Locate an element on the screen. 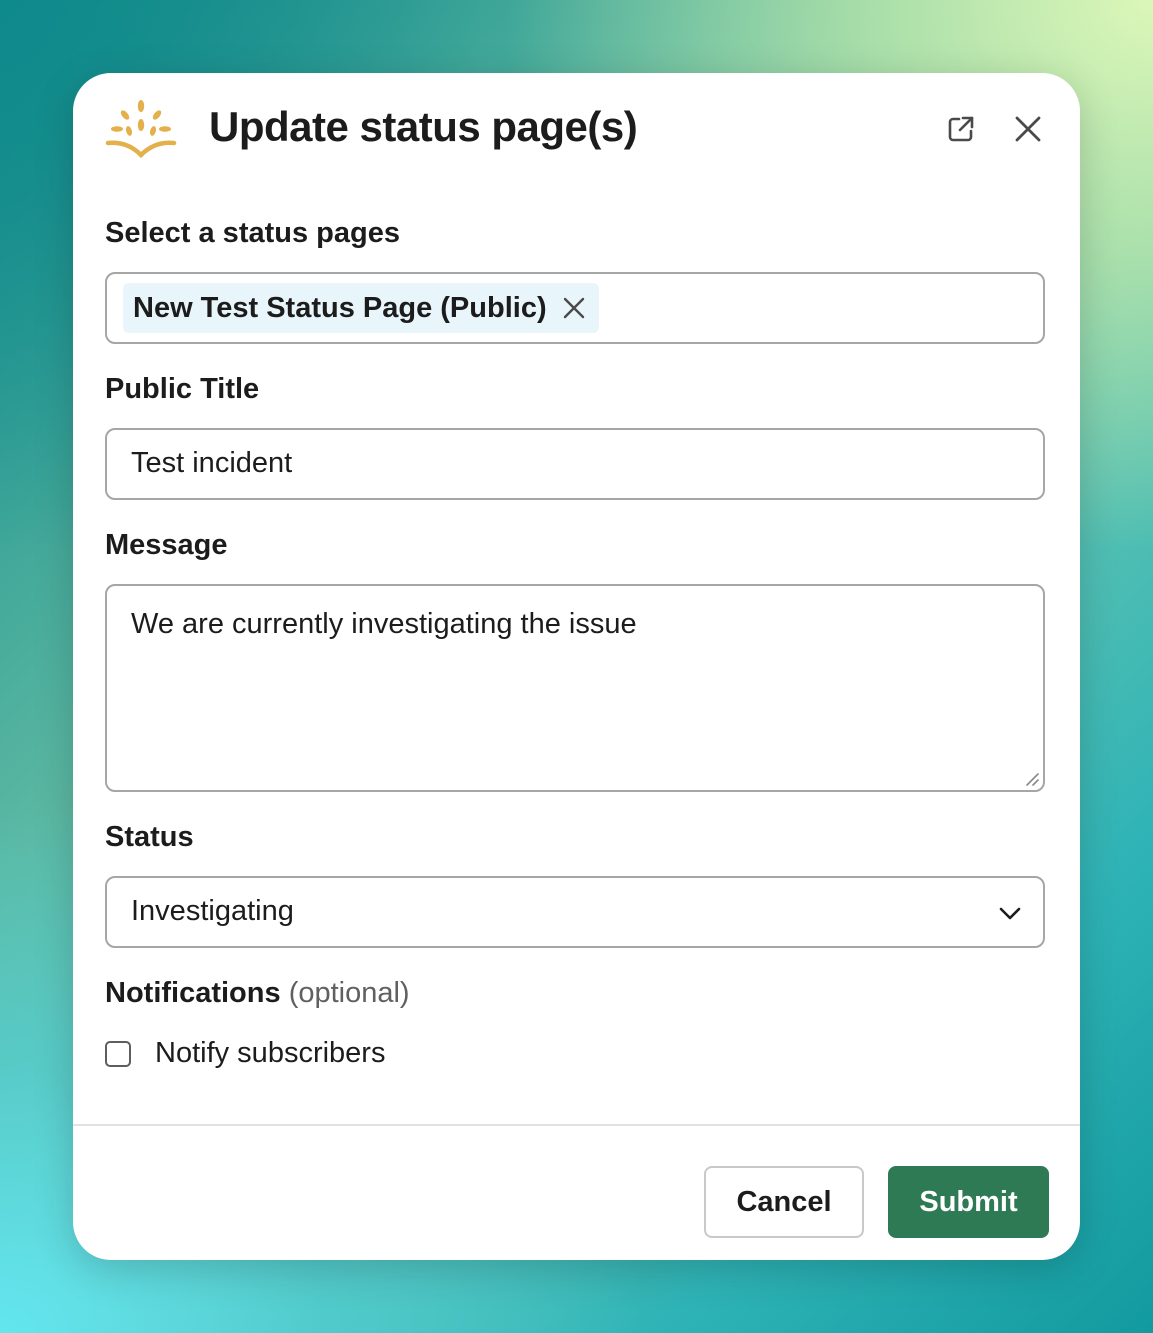 This screenshot has width=1153, height=1333. footer-divider is located at coordinates (576, 1125).